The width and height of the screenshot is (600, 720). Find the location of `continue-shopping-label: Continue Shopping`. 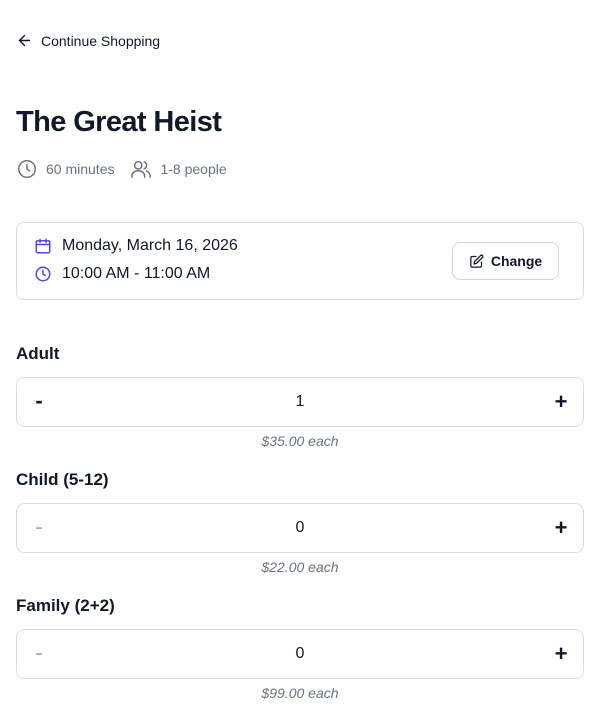

continue-shopping-label: Continue Shopping is located at coordinates (101, 40).